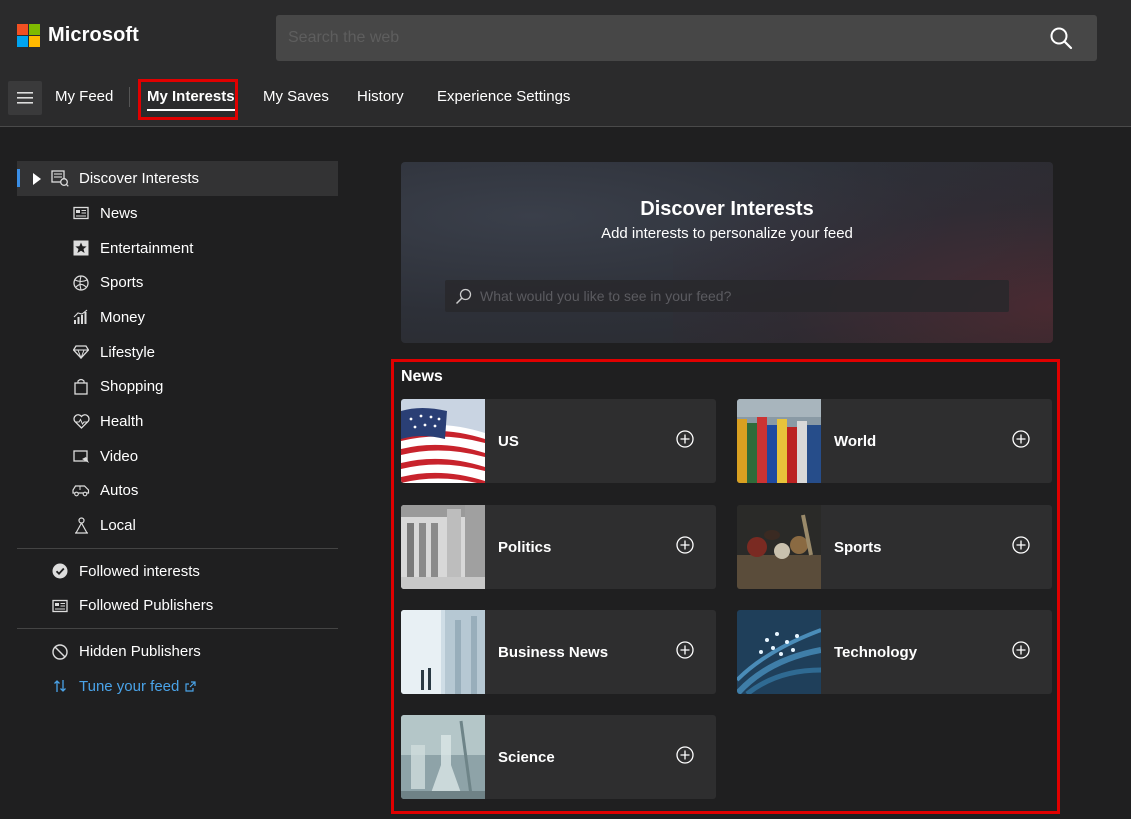  I want to click on card-label: Politics, so click(525, 547).